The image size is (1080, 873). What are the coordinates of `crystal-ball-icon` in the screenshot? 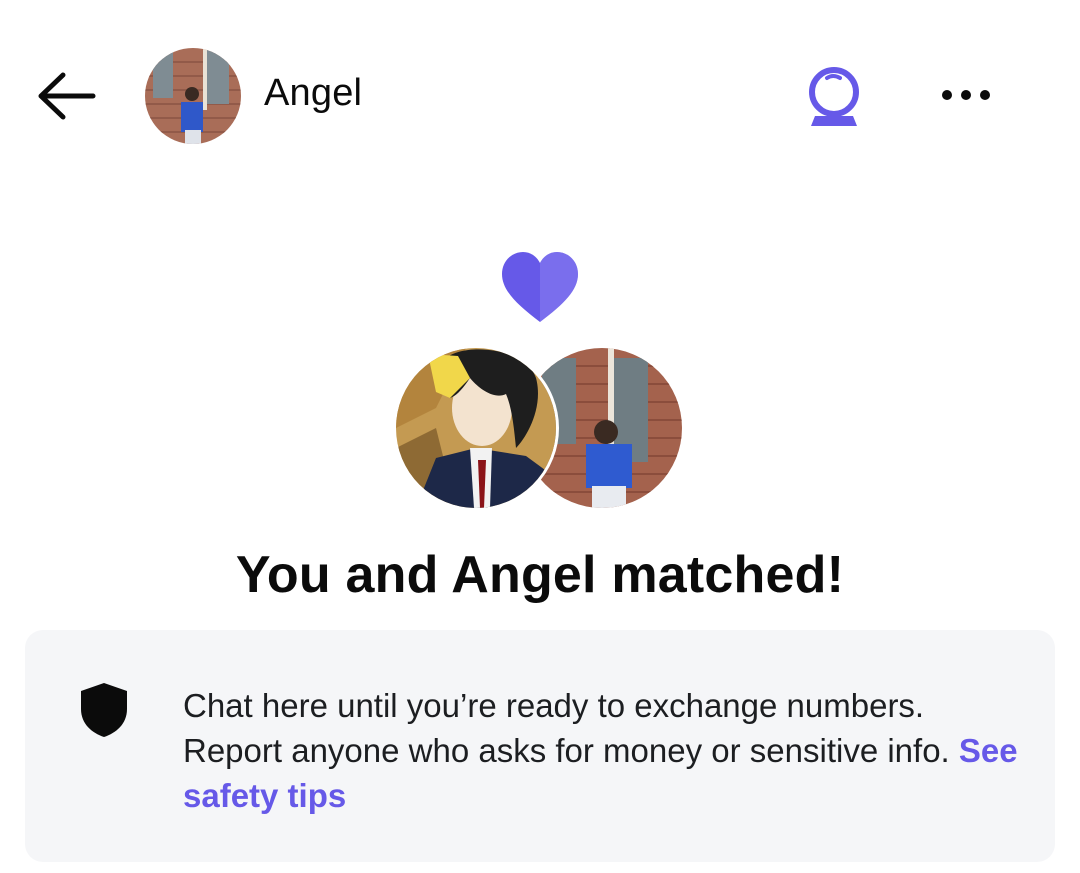 It's located at (834, 96).